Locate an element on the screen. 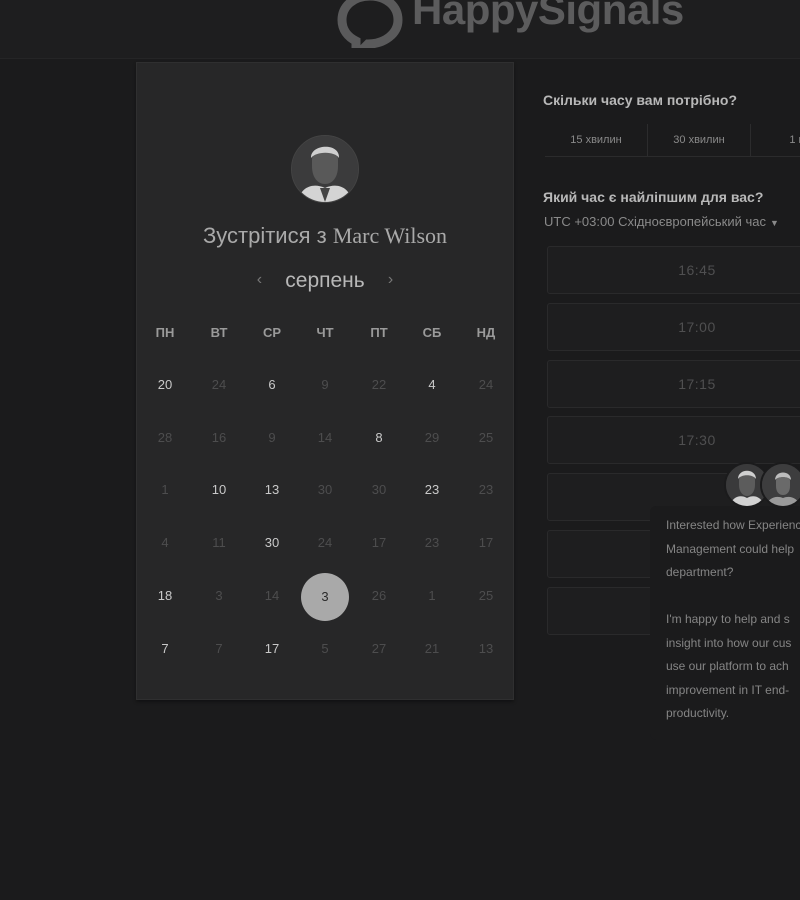 The height and width of the screenshot is (900, 800). calendar-week-row: 7 7 17 5 27 21 13 is located at coordinates (325, 667).